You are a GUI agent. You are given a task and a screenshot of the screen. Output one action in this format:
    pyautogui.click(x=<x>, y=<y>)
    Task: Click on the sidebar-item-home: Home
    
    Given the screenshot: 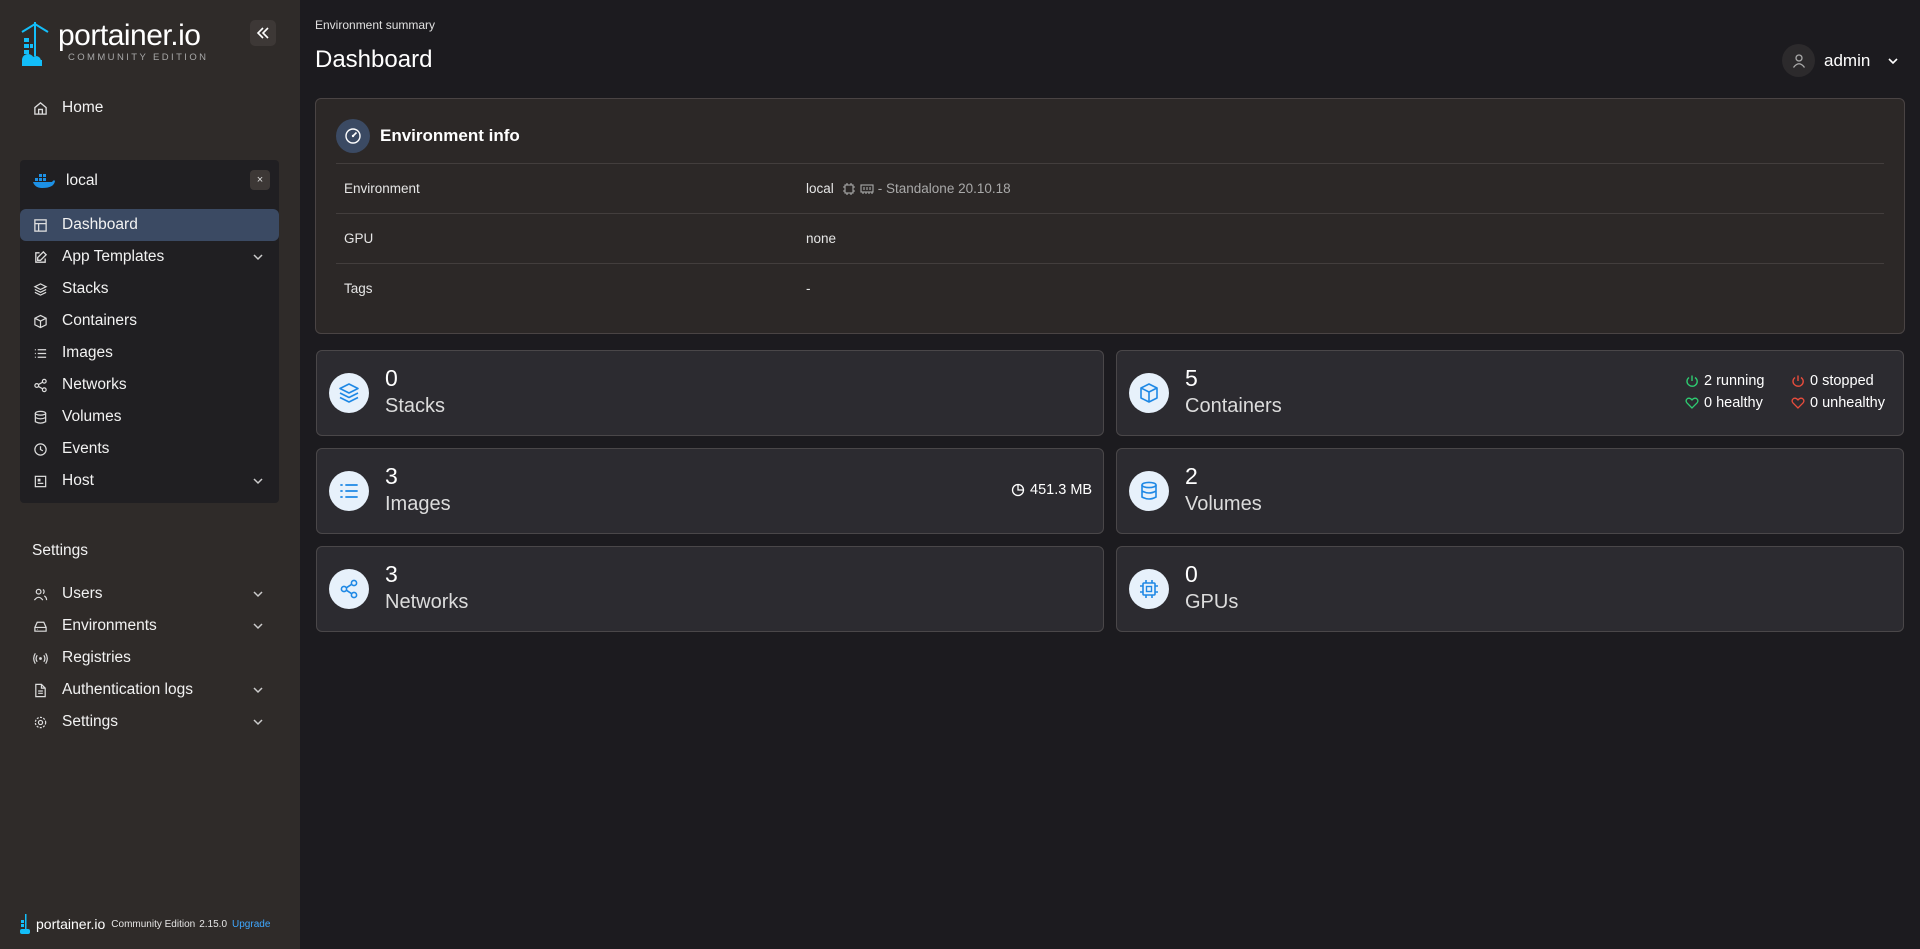 What is the action you would take?
    pyautogui.click(x=149, y=108)
    